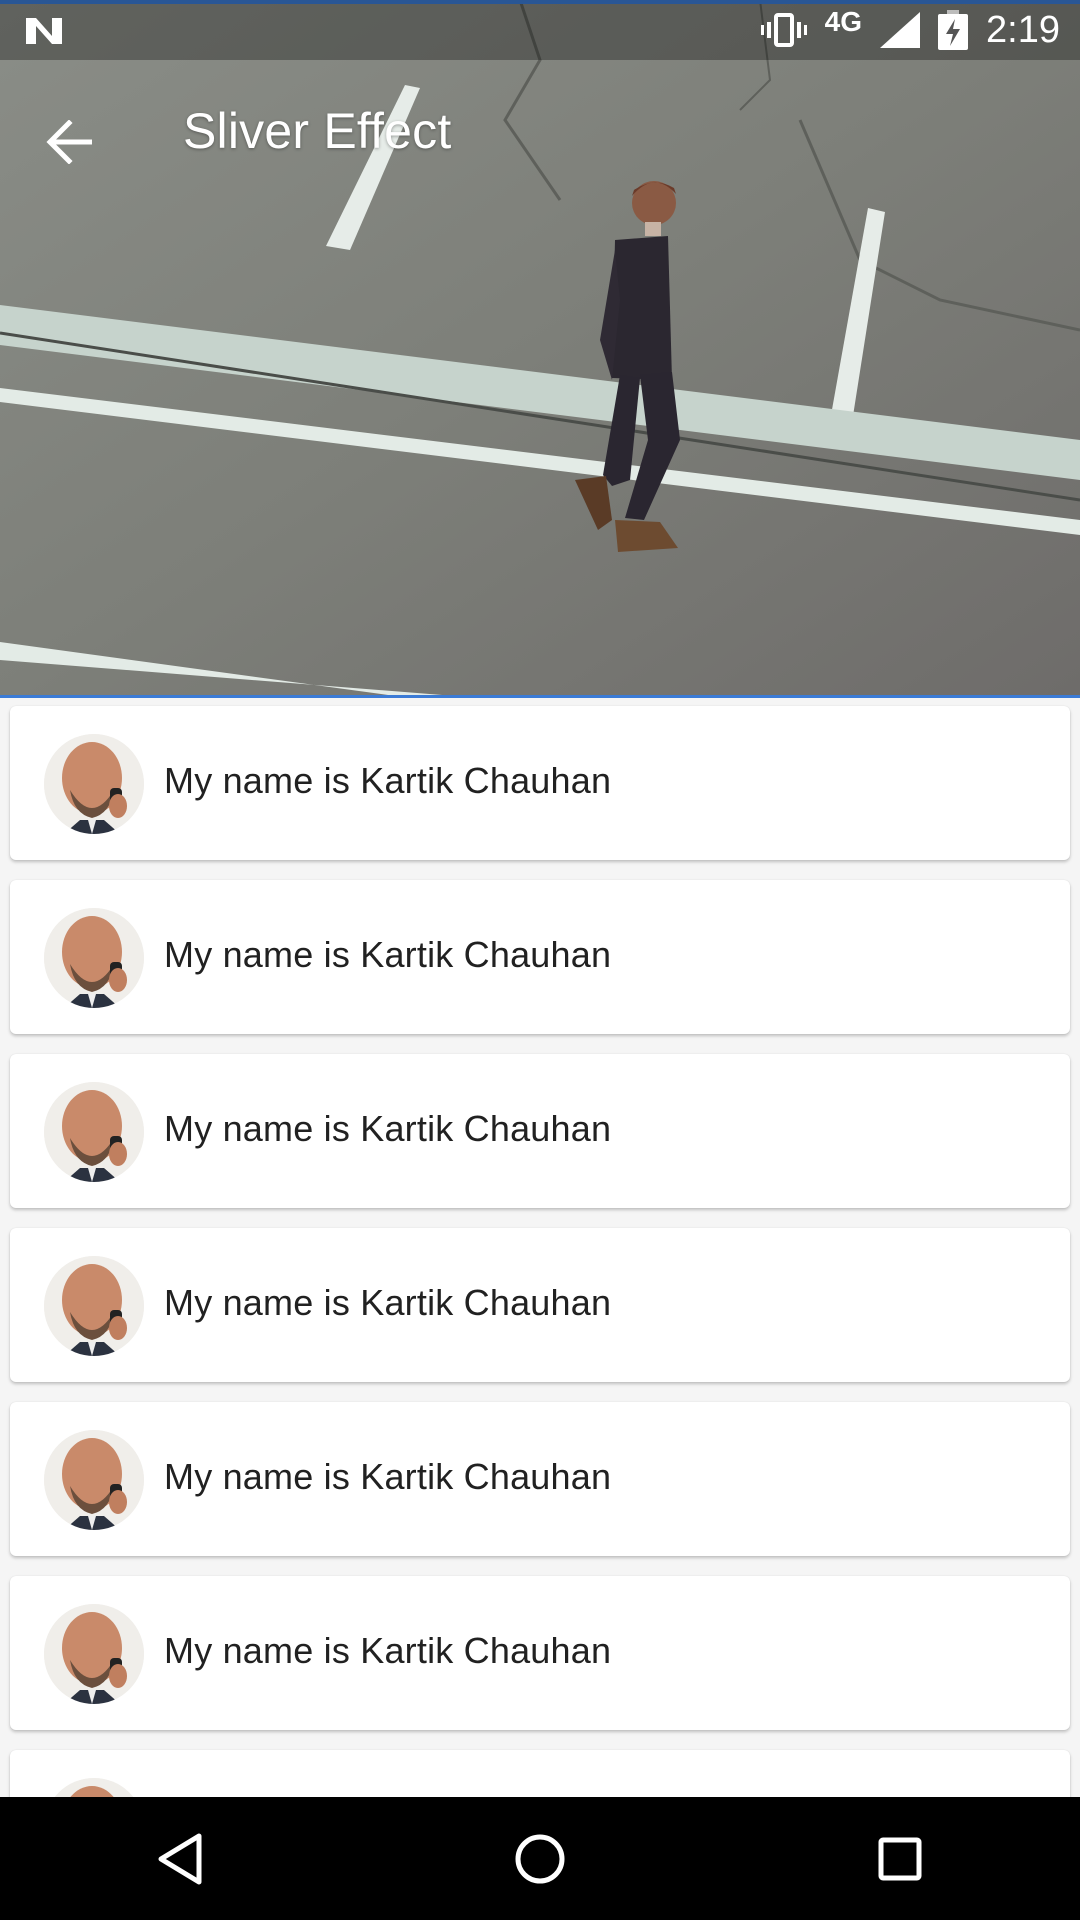 The height and width of the screenshot is (1920, 1080). I want to click on recents-square-icon, so click(900, 1858).